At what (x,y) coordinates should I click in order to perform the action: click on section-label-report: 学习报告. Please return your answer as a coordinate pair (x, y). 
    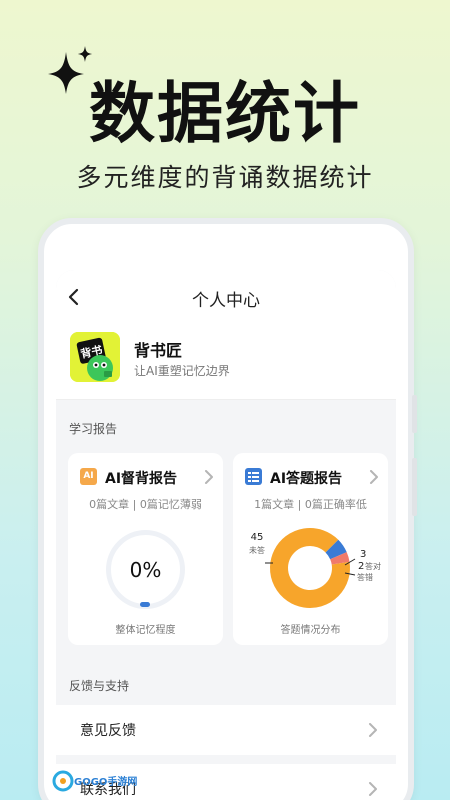
    Looking at the image, I should click on (93, 429).